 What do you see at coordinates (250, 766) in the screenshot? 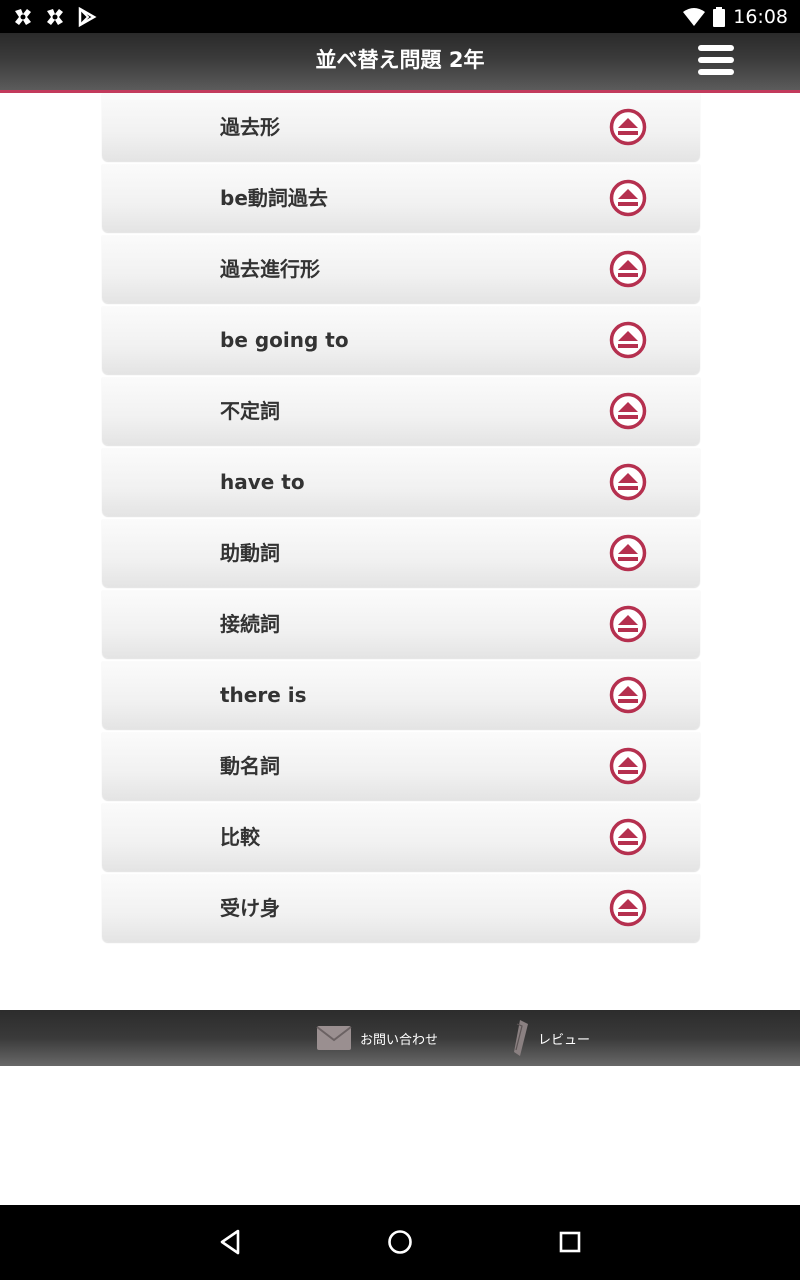
I see `list-item-label: 動名詞` at bounding box center [250, 766].